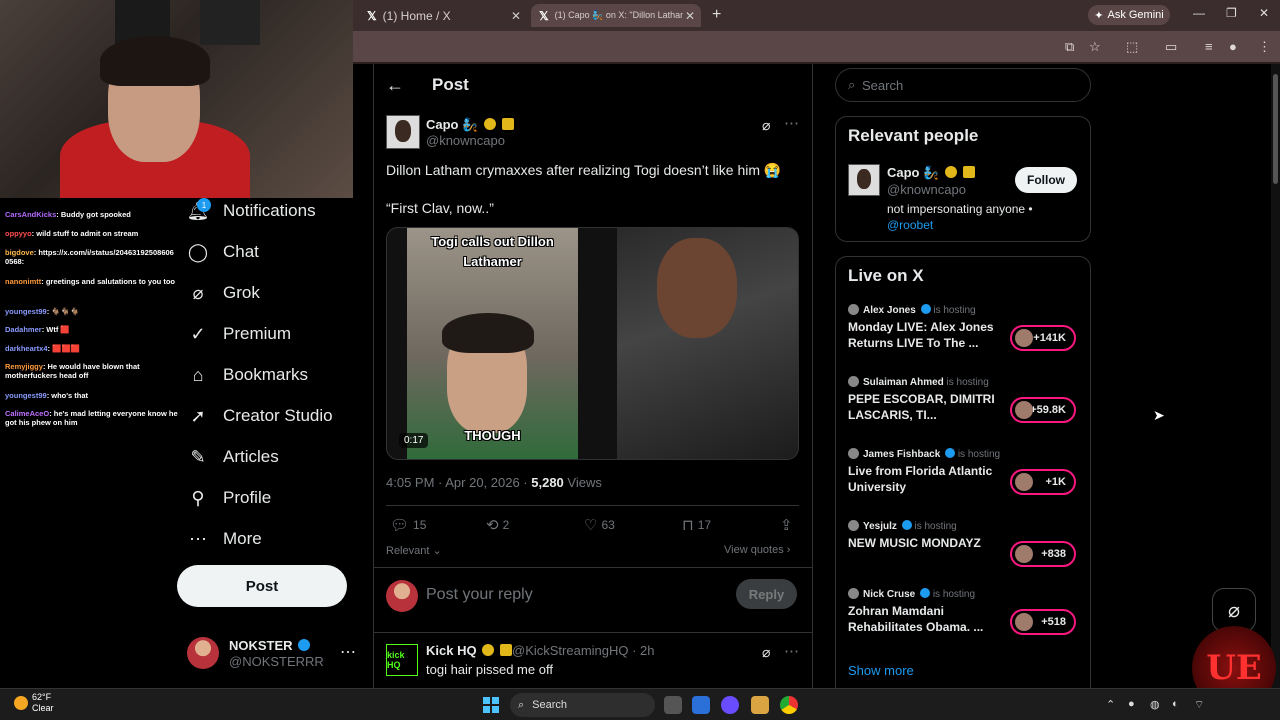  Describe the element at coordinates (470, 125) in the screenshot. I see `author-name-row: Capo 🧞` at that location.